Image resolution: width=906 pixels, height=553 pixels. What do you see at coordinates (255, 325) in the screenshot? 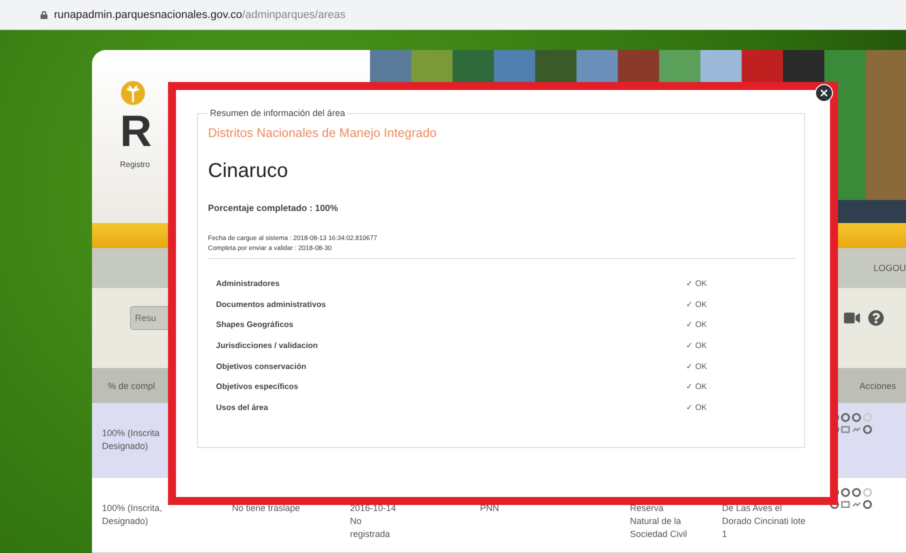
I see `check-label: Shapes Geográficos` at bounding box center [255, 325].